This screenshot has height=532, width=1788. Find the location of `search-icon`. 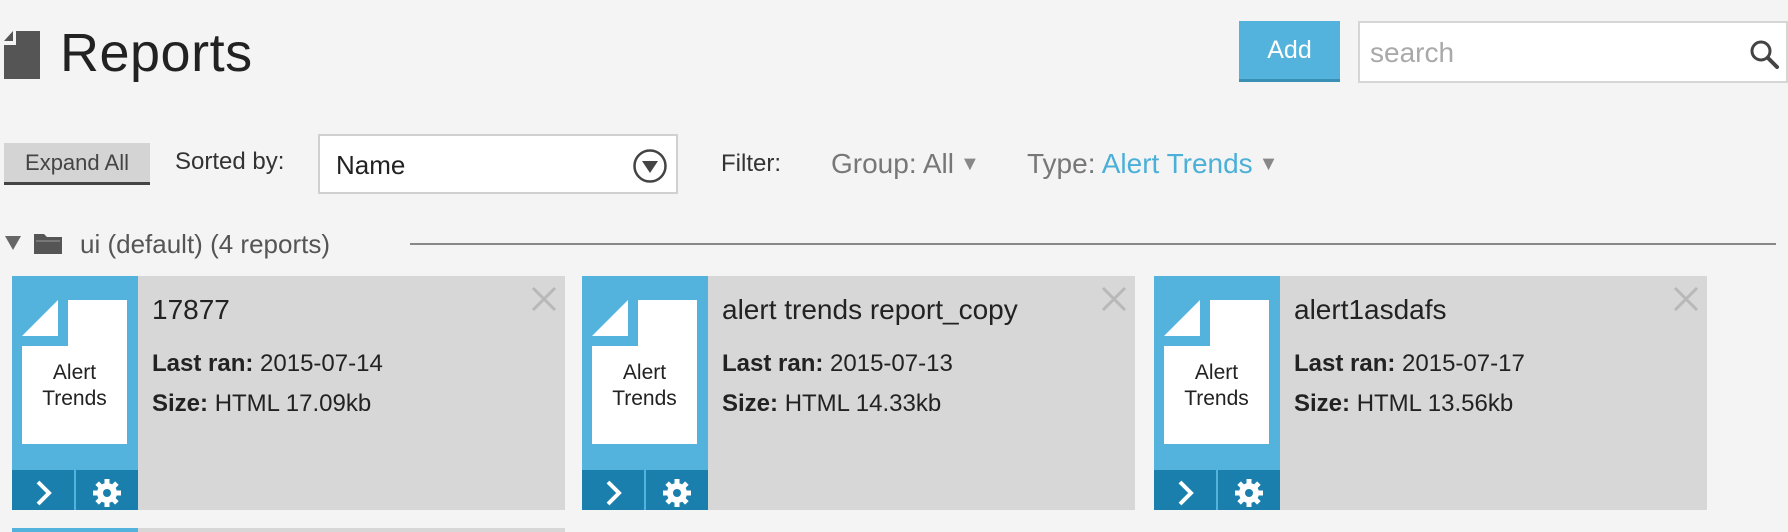

search-icon is located at coordinates (1764, 54).